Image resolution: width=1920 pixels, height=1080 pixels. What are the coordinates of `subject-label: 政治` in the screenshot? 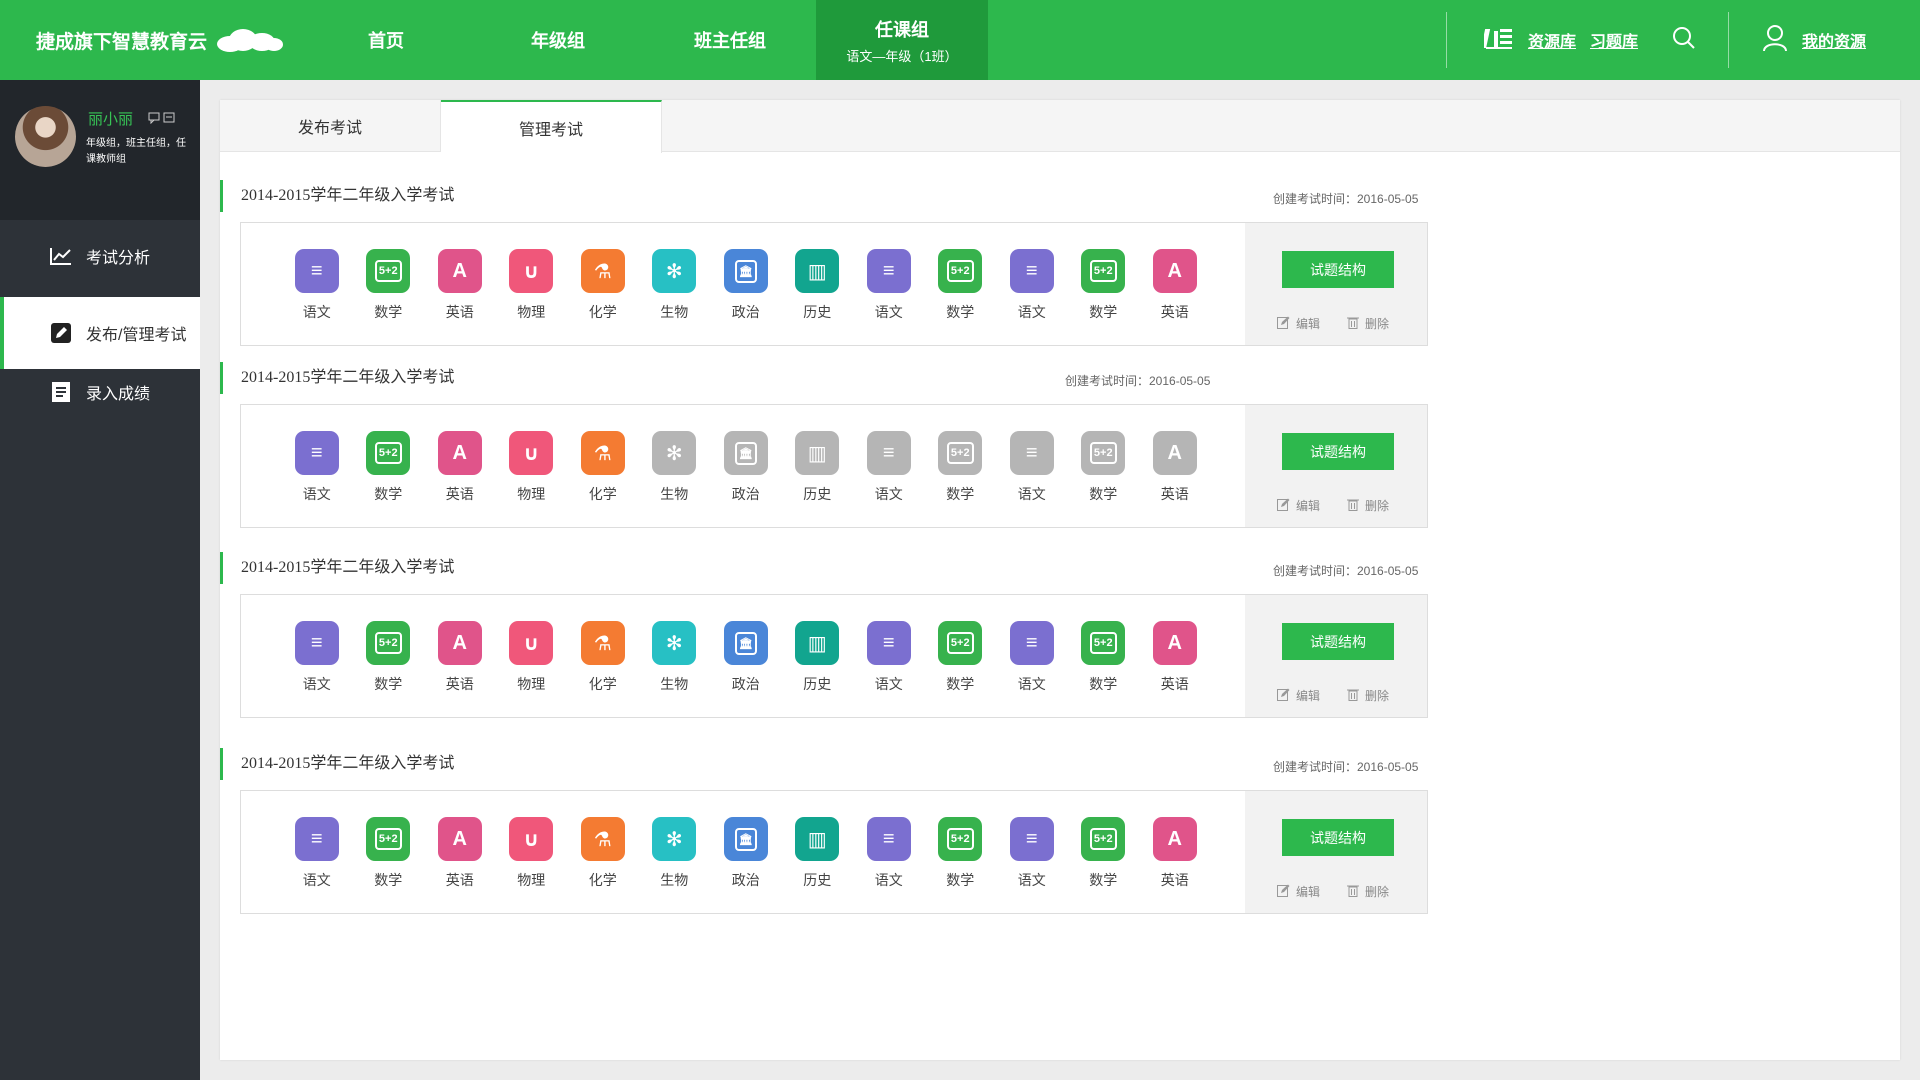 It's located at (745, 684).